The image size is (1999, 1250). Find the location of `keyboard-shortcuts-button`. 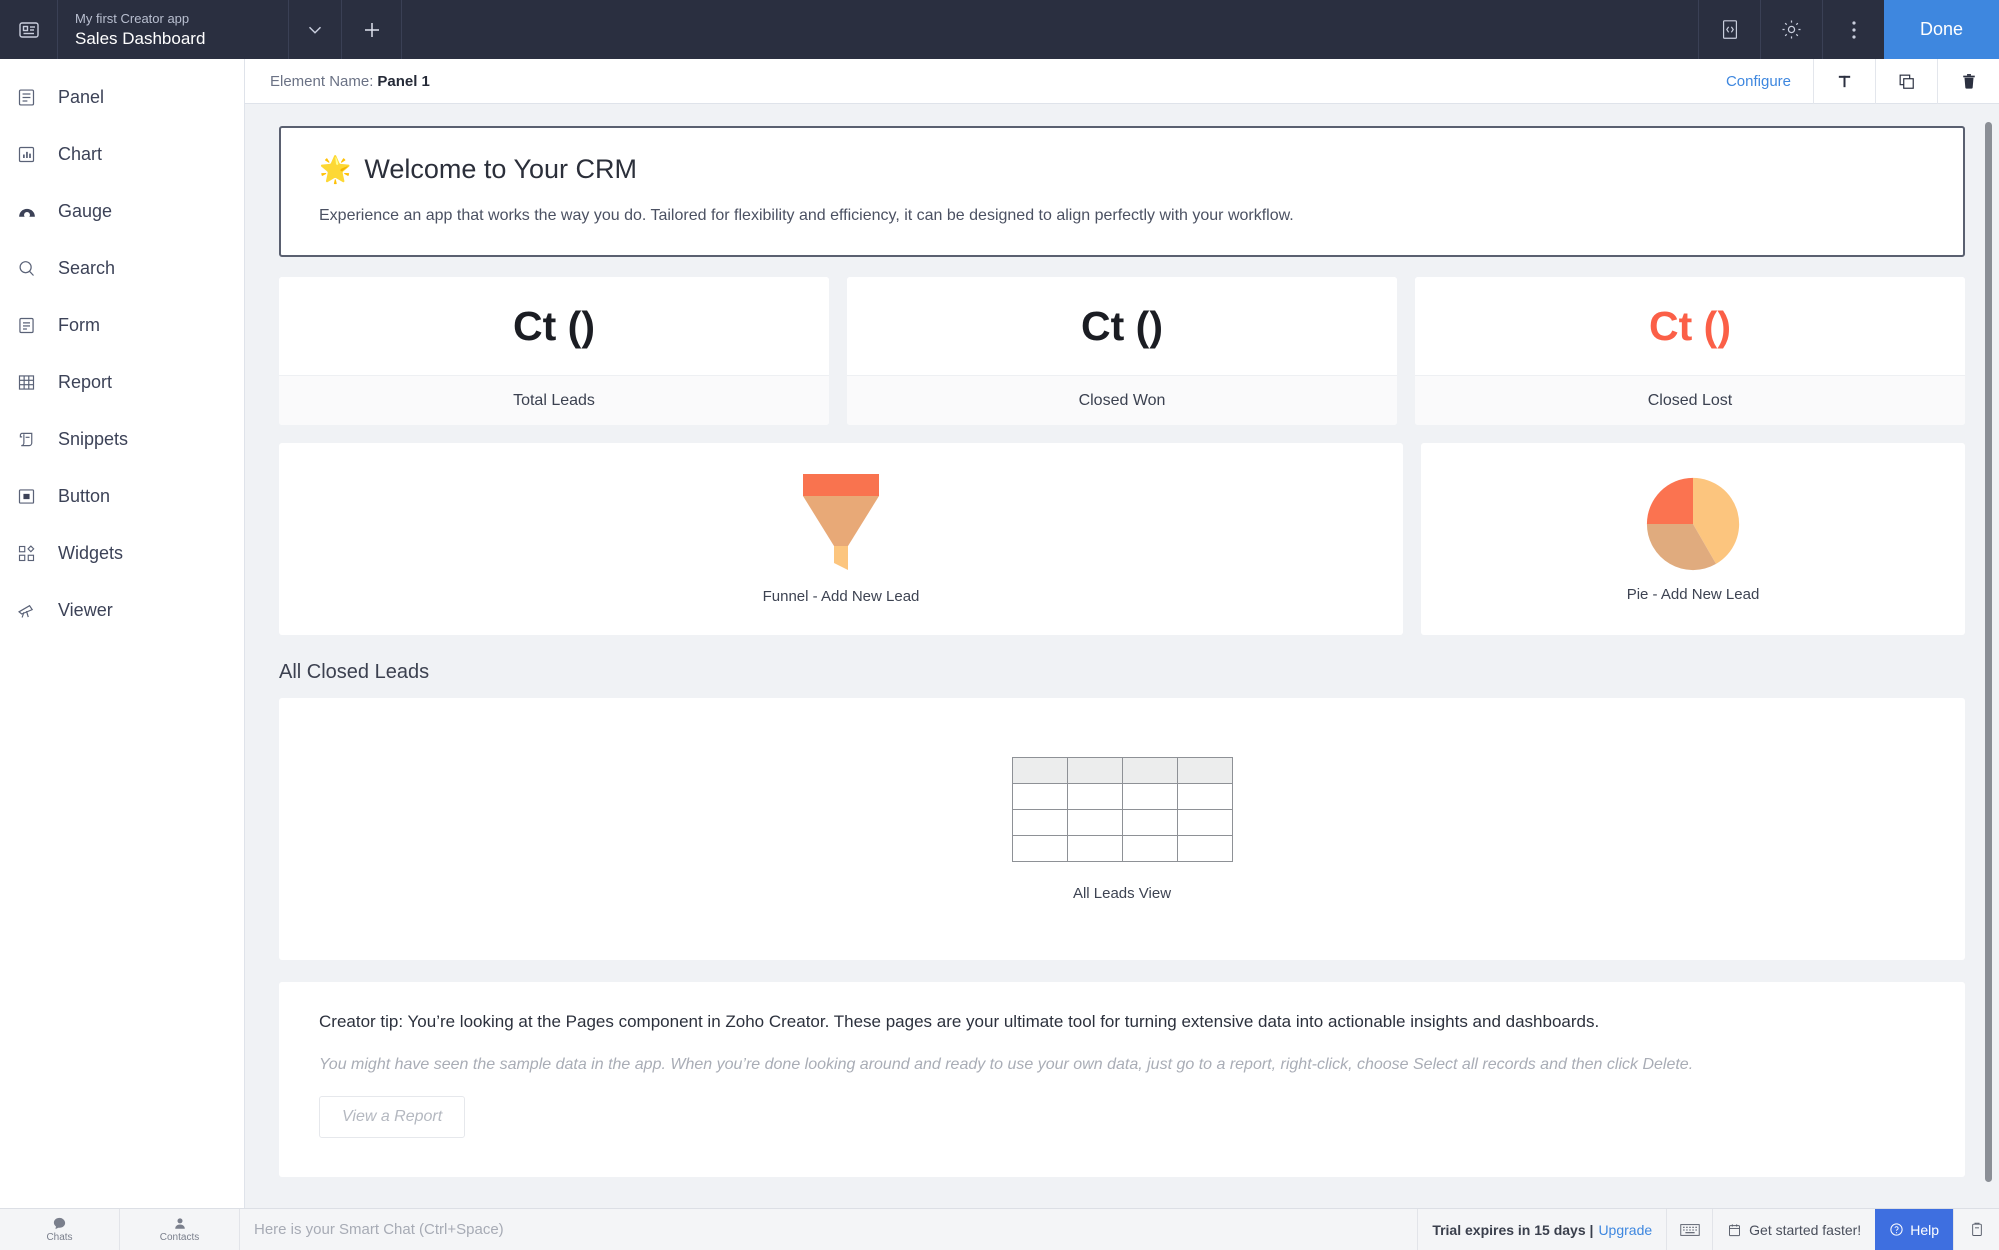

keyboard-shortcuts-button is located at coordinates (1689, 1229).